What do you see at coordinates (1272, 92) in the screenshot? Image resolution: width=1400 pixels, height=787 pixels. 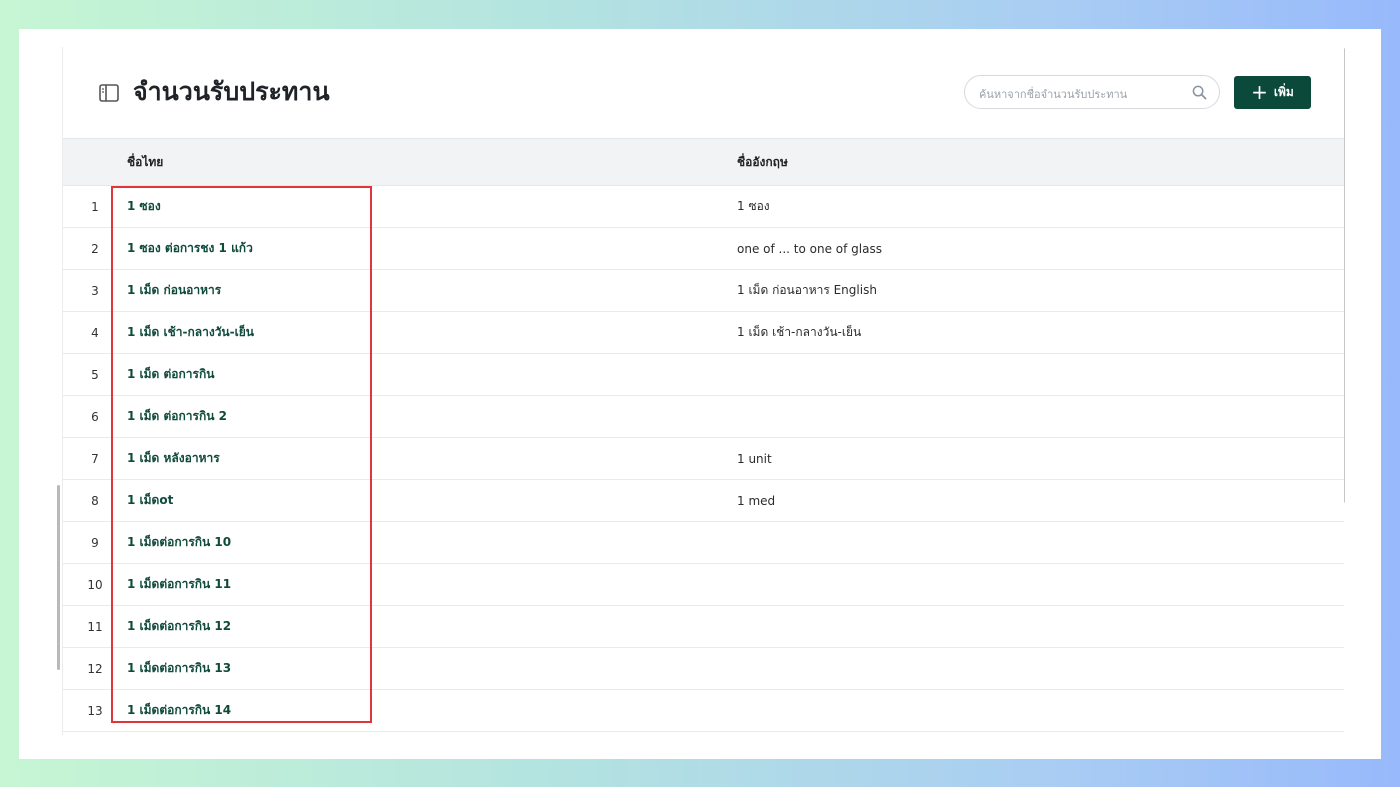 I see `add-button: + เพิ่ม` at bounding box center [1272, 92].